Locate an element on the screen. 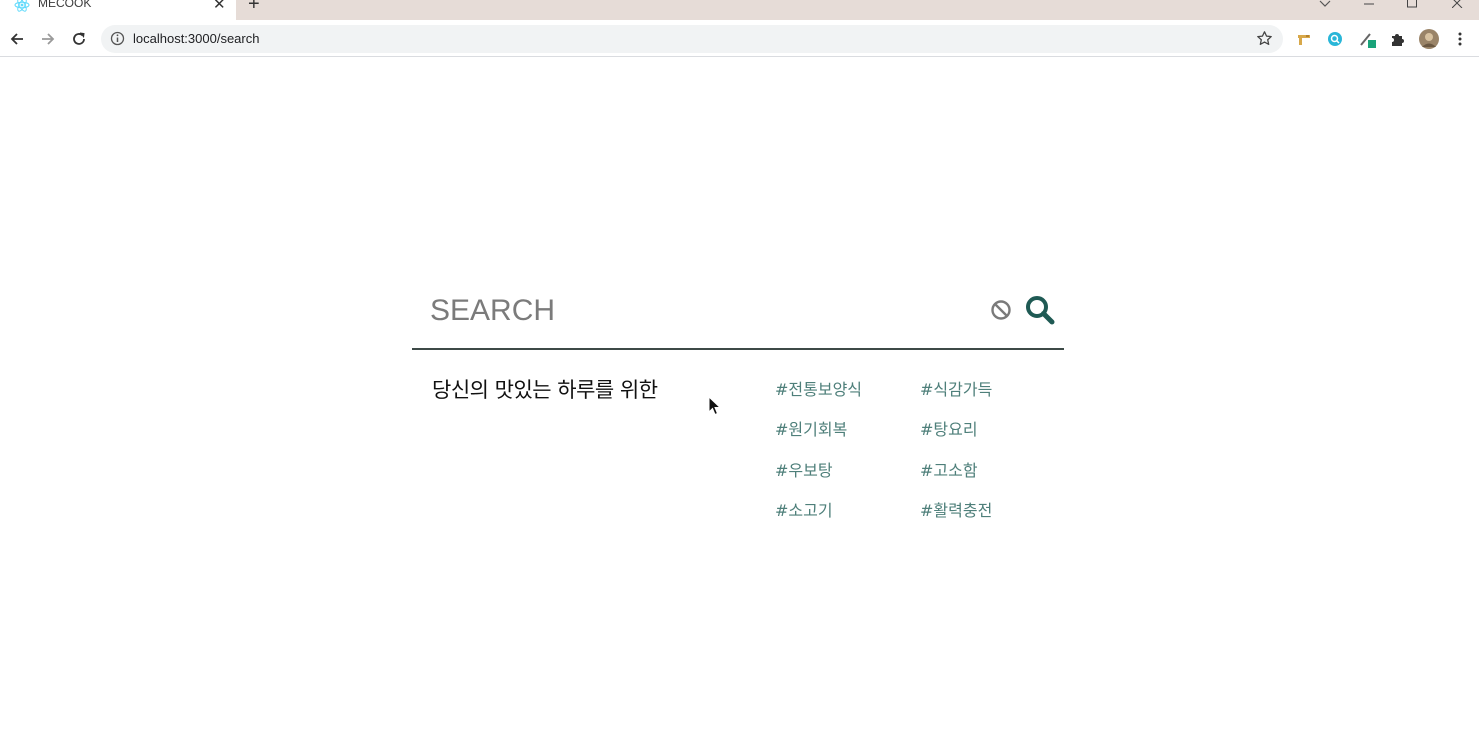 The height and width of the screenshot is (738, 1479). tab-title: MECOOK is located at coordinates (65, 5).